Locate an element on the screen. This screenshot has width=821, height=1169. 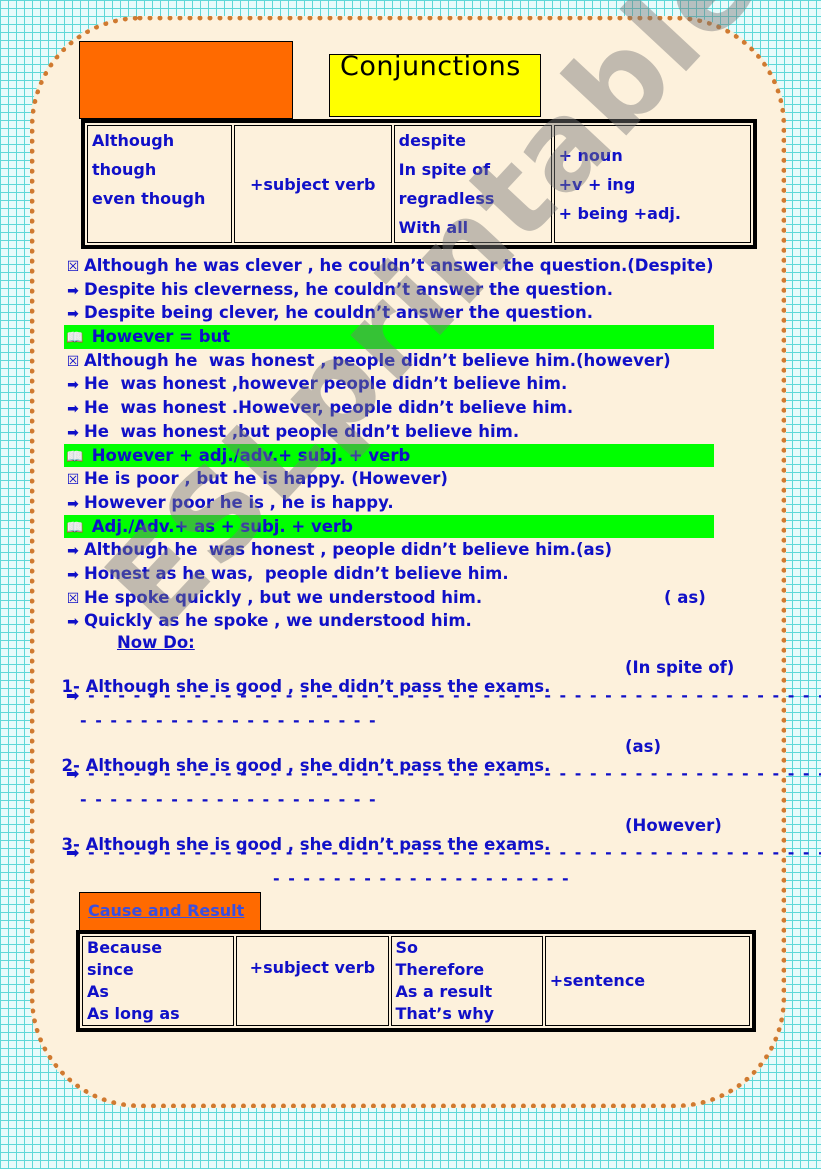
line-text: He is poor , but he is happy. (However) is located at coordinates (266, 479).